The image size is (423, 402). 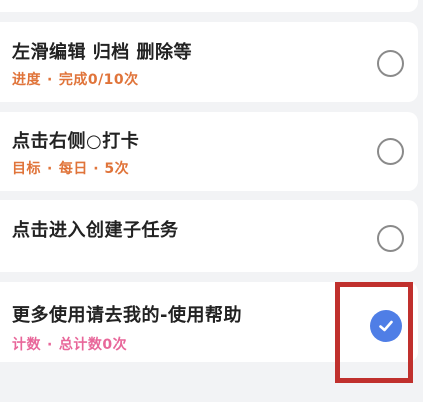 I want to click on meta-value: 总计数0次, so click(x=93, y=345).